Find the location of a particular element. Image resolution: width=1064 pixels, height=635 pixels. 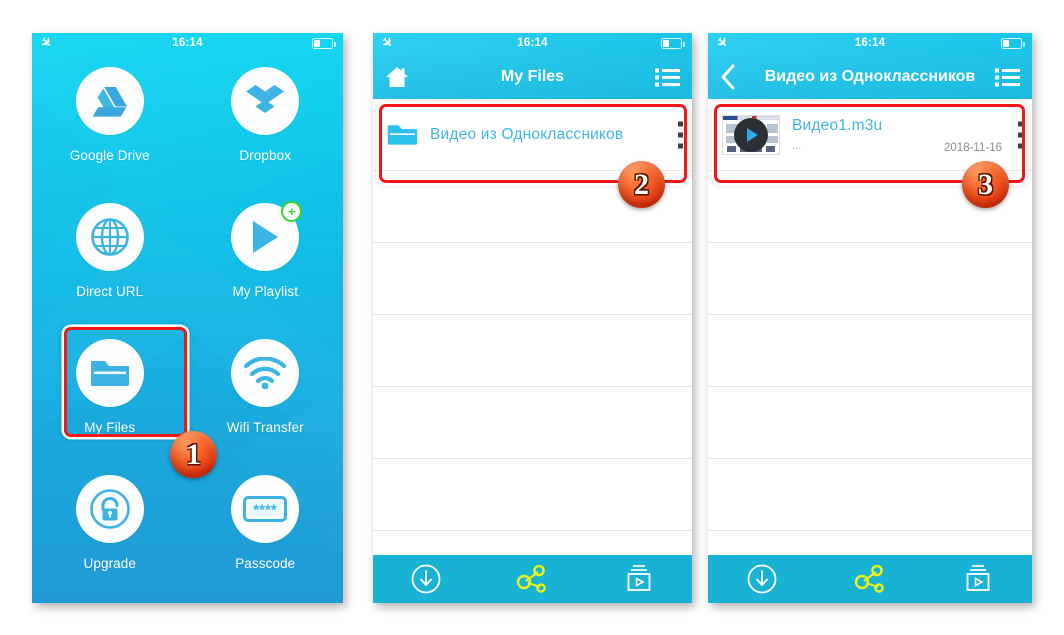

step-number: 1 is located at coordinates (193, 454).